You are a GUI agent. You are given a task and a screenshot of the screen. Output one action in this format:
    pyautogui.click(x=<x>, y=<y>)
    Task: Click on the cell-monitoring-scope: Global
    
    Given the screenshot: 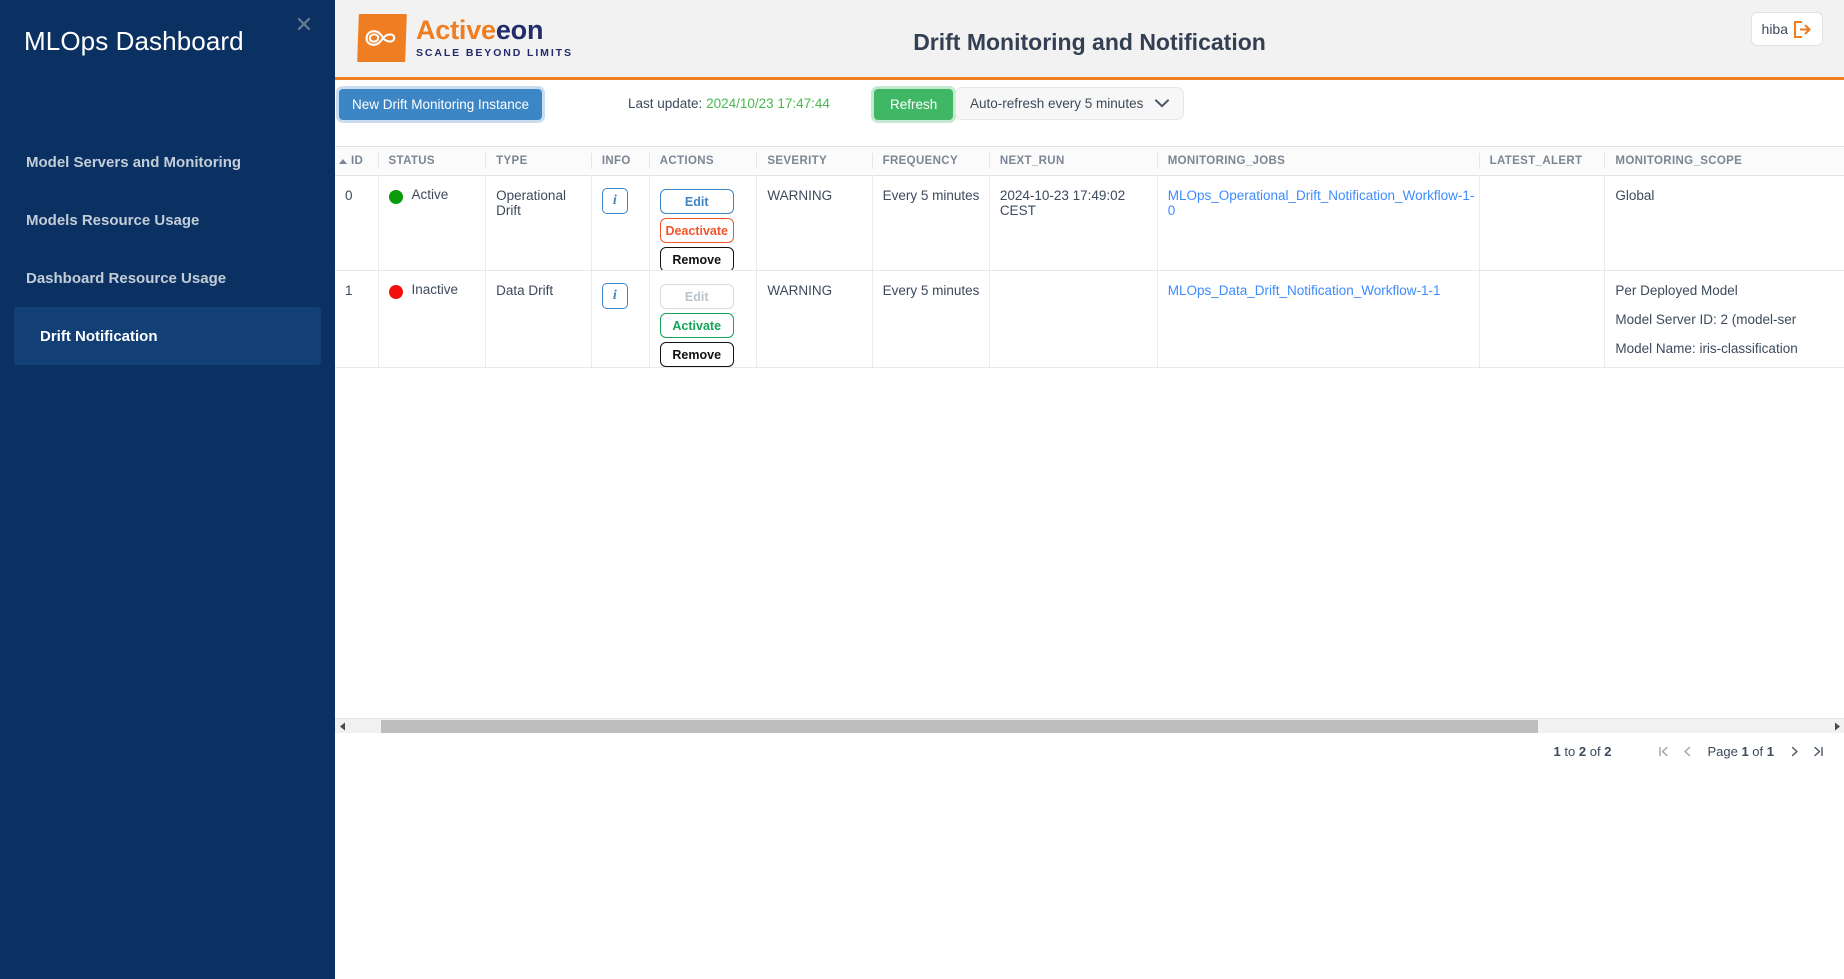 What is the action you would take?
    pyautogui.click(x=1724, y=223)
    